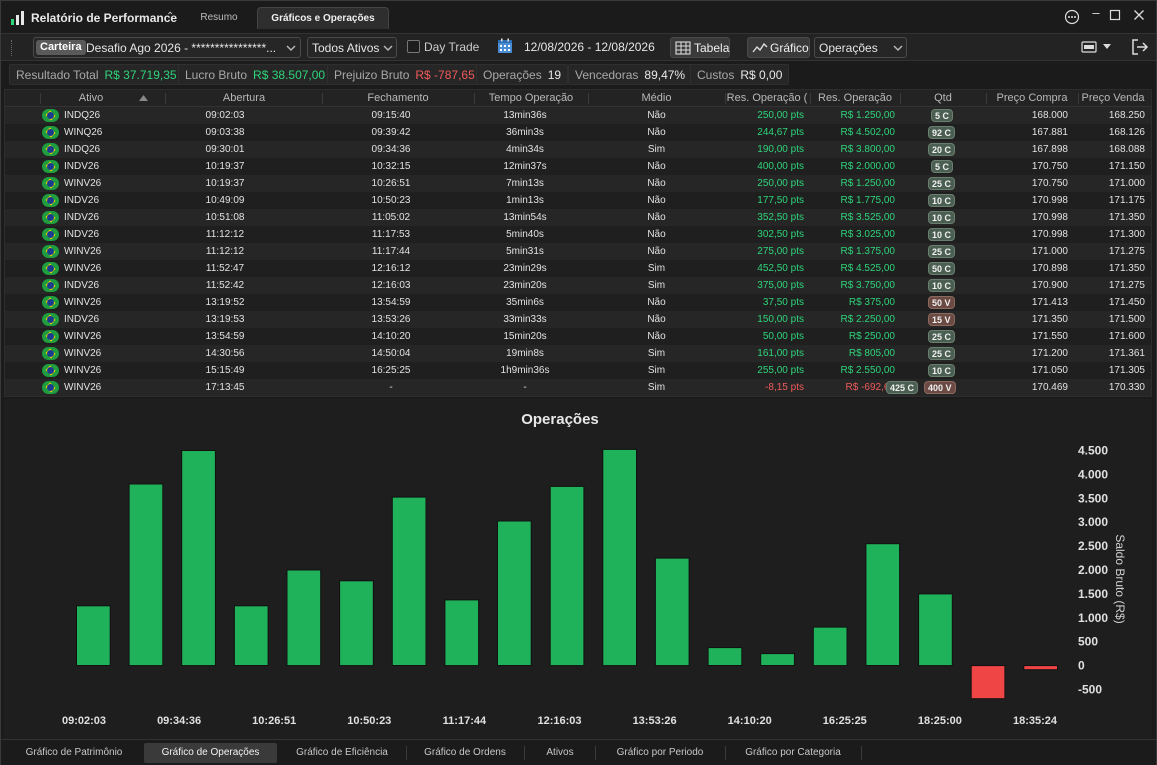 The image size is (1157, 765). What do you see at coordinates (1049, 353) in the screenshot?
I see `cell-preco-compra: 171.200` at bounding box center [1049, 353].